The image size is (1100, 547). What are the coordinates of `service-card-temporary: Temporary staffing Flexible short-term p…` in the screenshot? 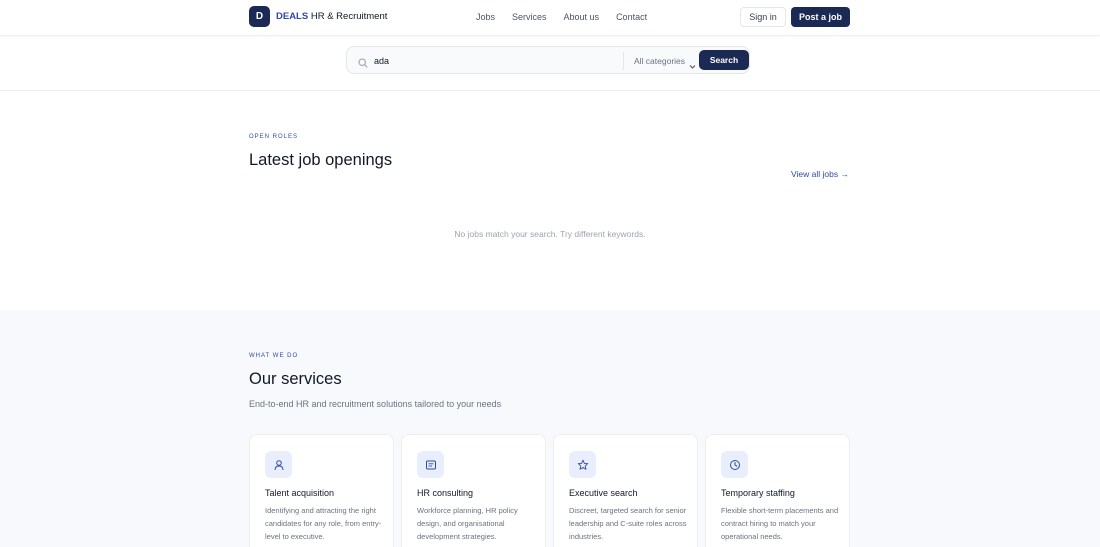 It's located at (777, 490).